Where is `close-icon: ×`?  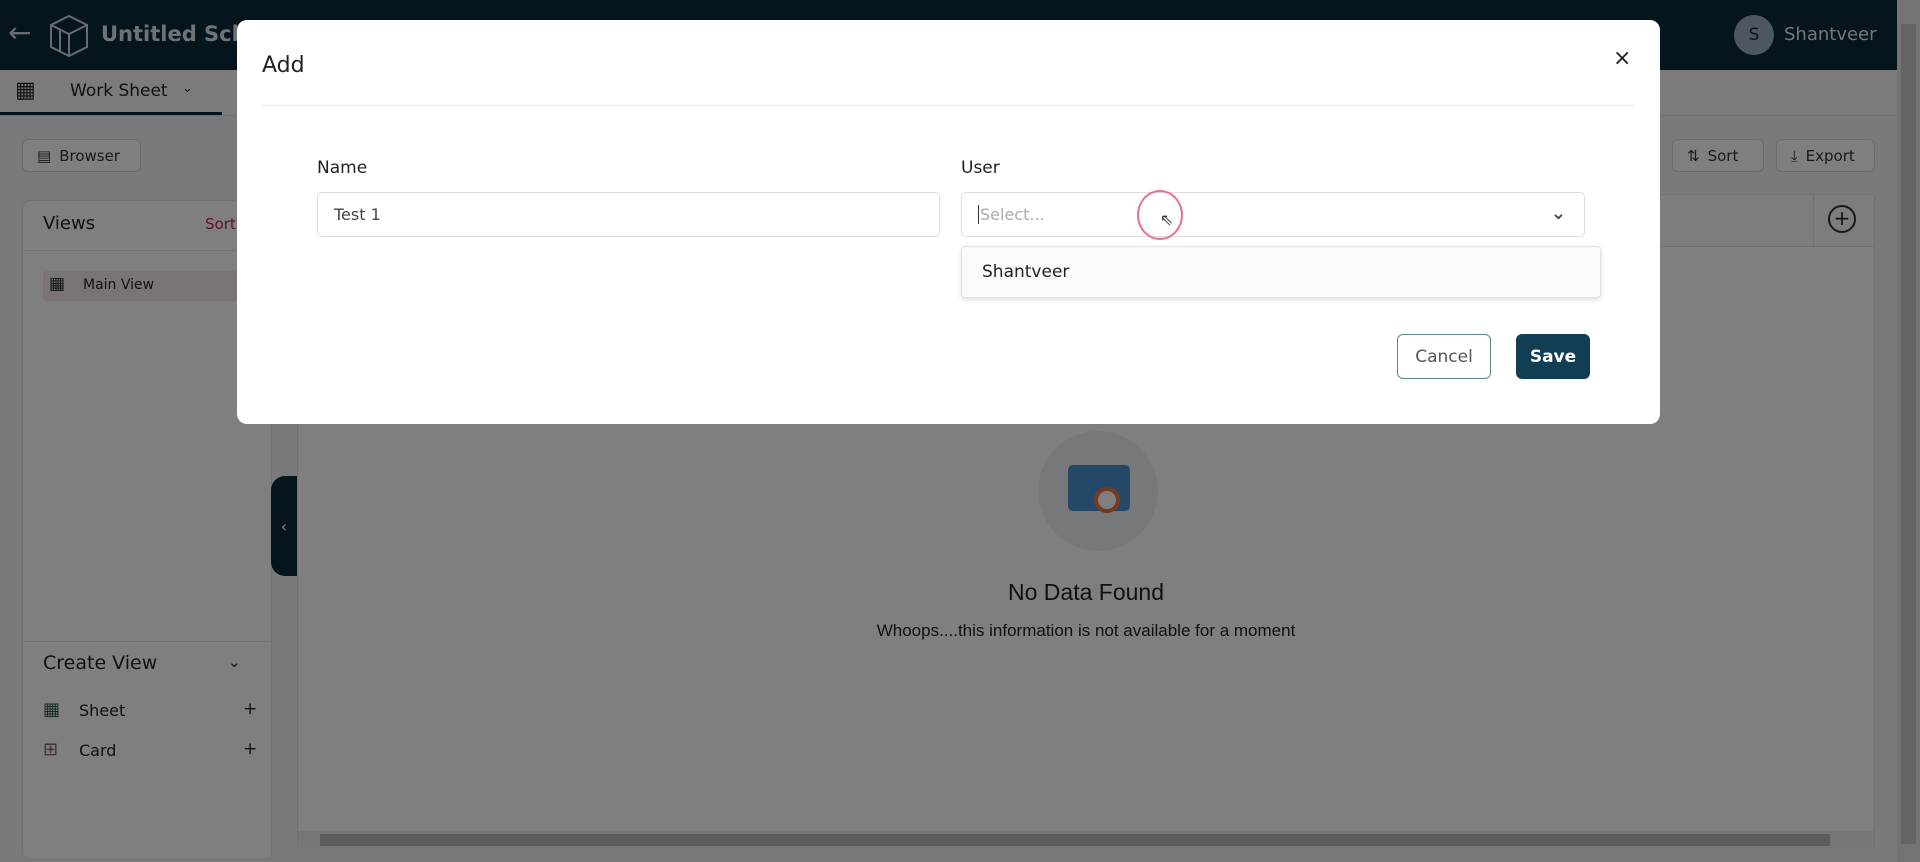 close-icon: × is located at coordinates (1622, 58).